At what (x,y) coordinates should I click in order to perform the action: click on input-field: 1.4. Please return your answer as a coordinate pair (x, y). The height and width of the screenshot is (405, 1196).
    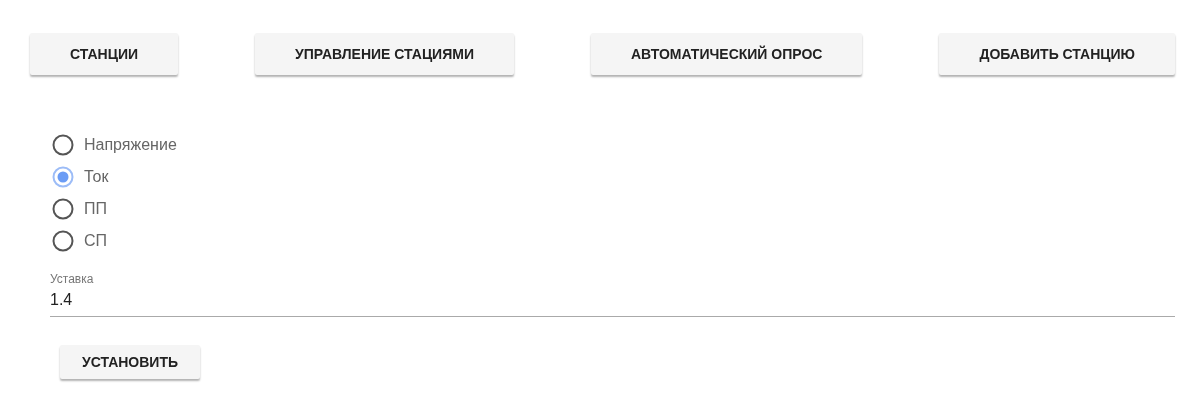
    Looking at the image, I should click on (612, 302).